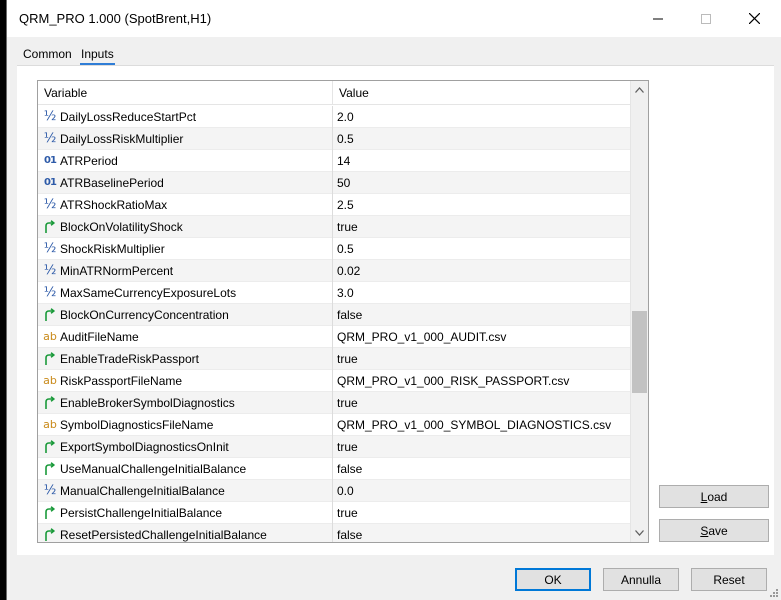 This screenshot has height=600, width=781. I want to click on table-row: 01 ATRBaselinePeriod 50, so click(334, 183).